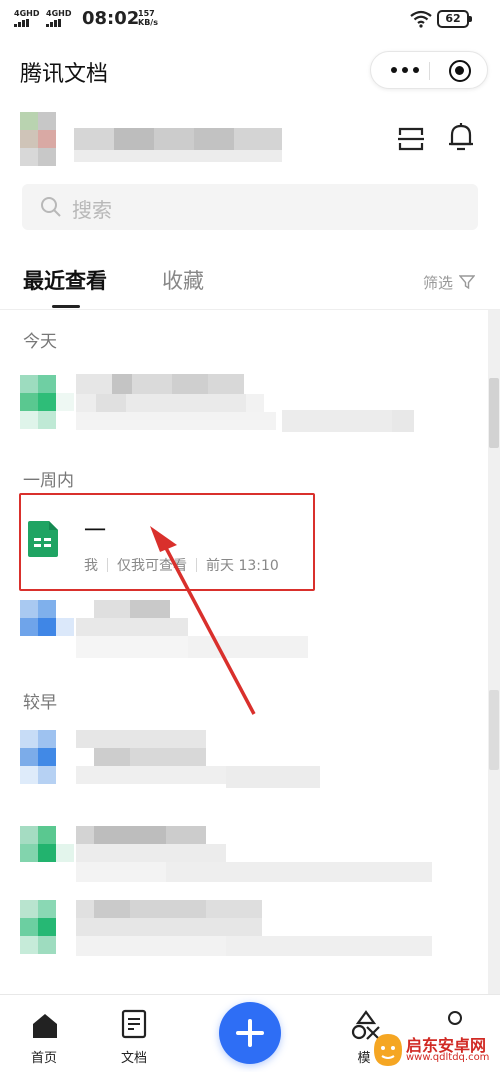 This screenshot has height=1072, width=500. Describe the element at coordinates (167, 542) in the screenshot. I see `annotation-highlight-box` at that location.